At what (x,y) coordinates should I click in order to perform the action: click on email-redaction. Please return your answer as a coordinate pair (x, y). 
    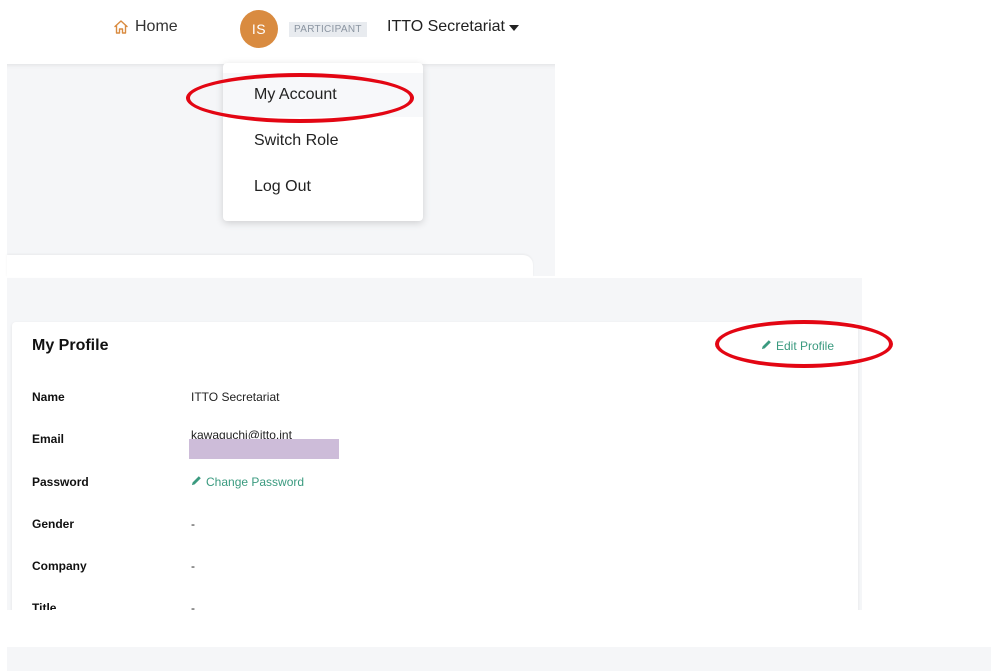
    Looking at the image, I should click on (264, 449).